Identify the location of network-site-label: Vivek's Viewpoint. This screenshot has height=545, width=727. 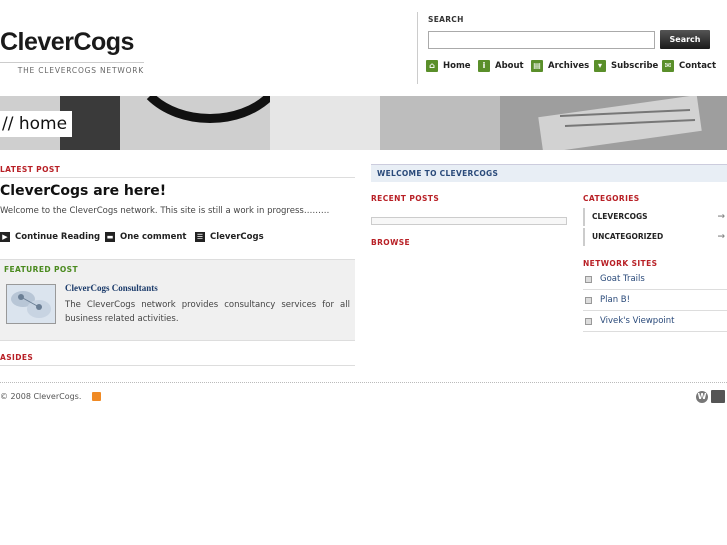
(637, 321).